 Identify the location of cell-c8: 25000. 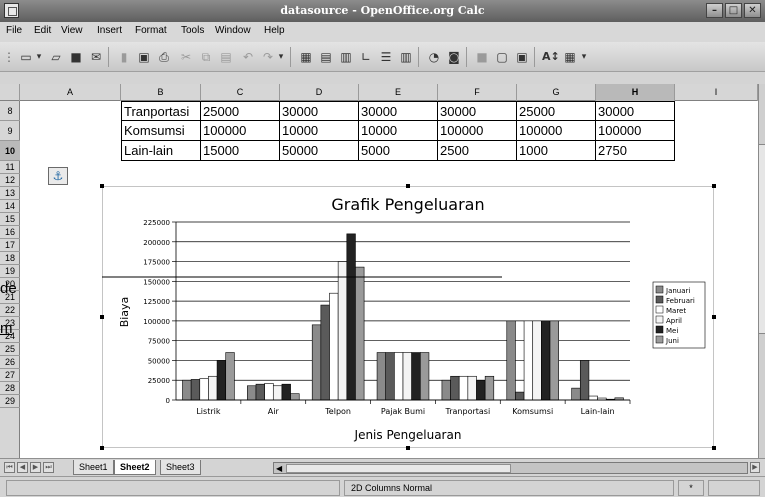
(240, 111).